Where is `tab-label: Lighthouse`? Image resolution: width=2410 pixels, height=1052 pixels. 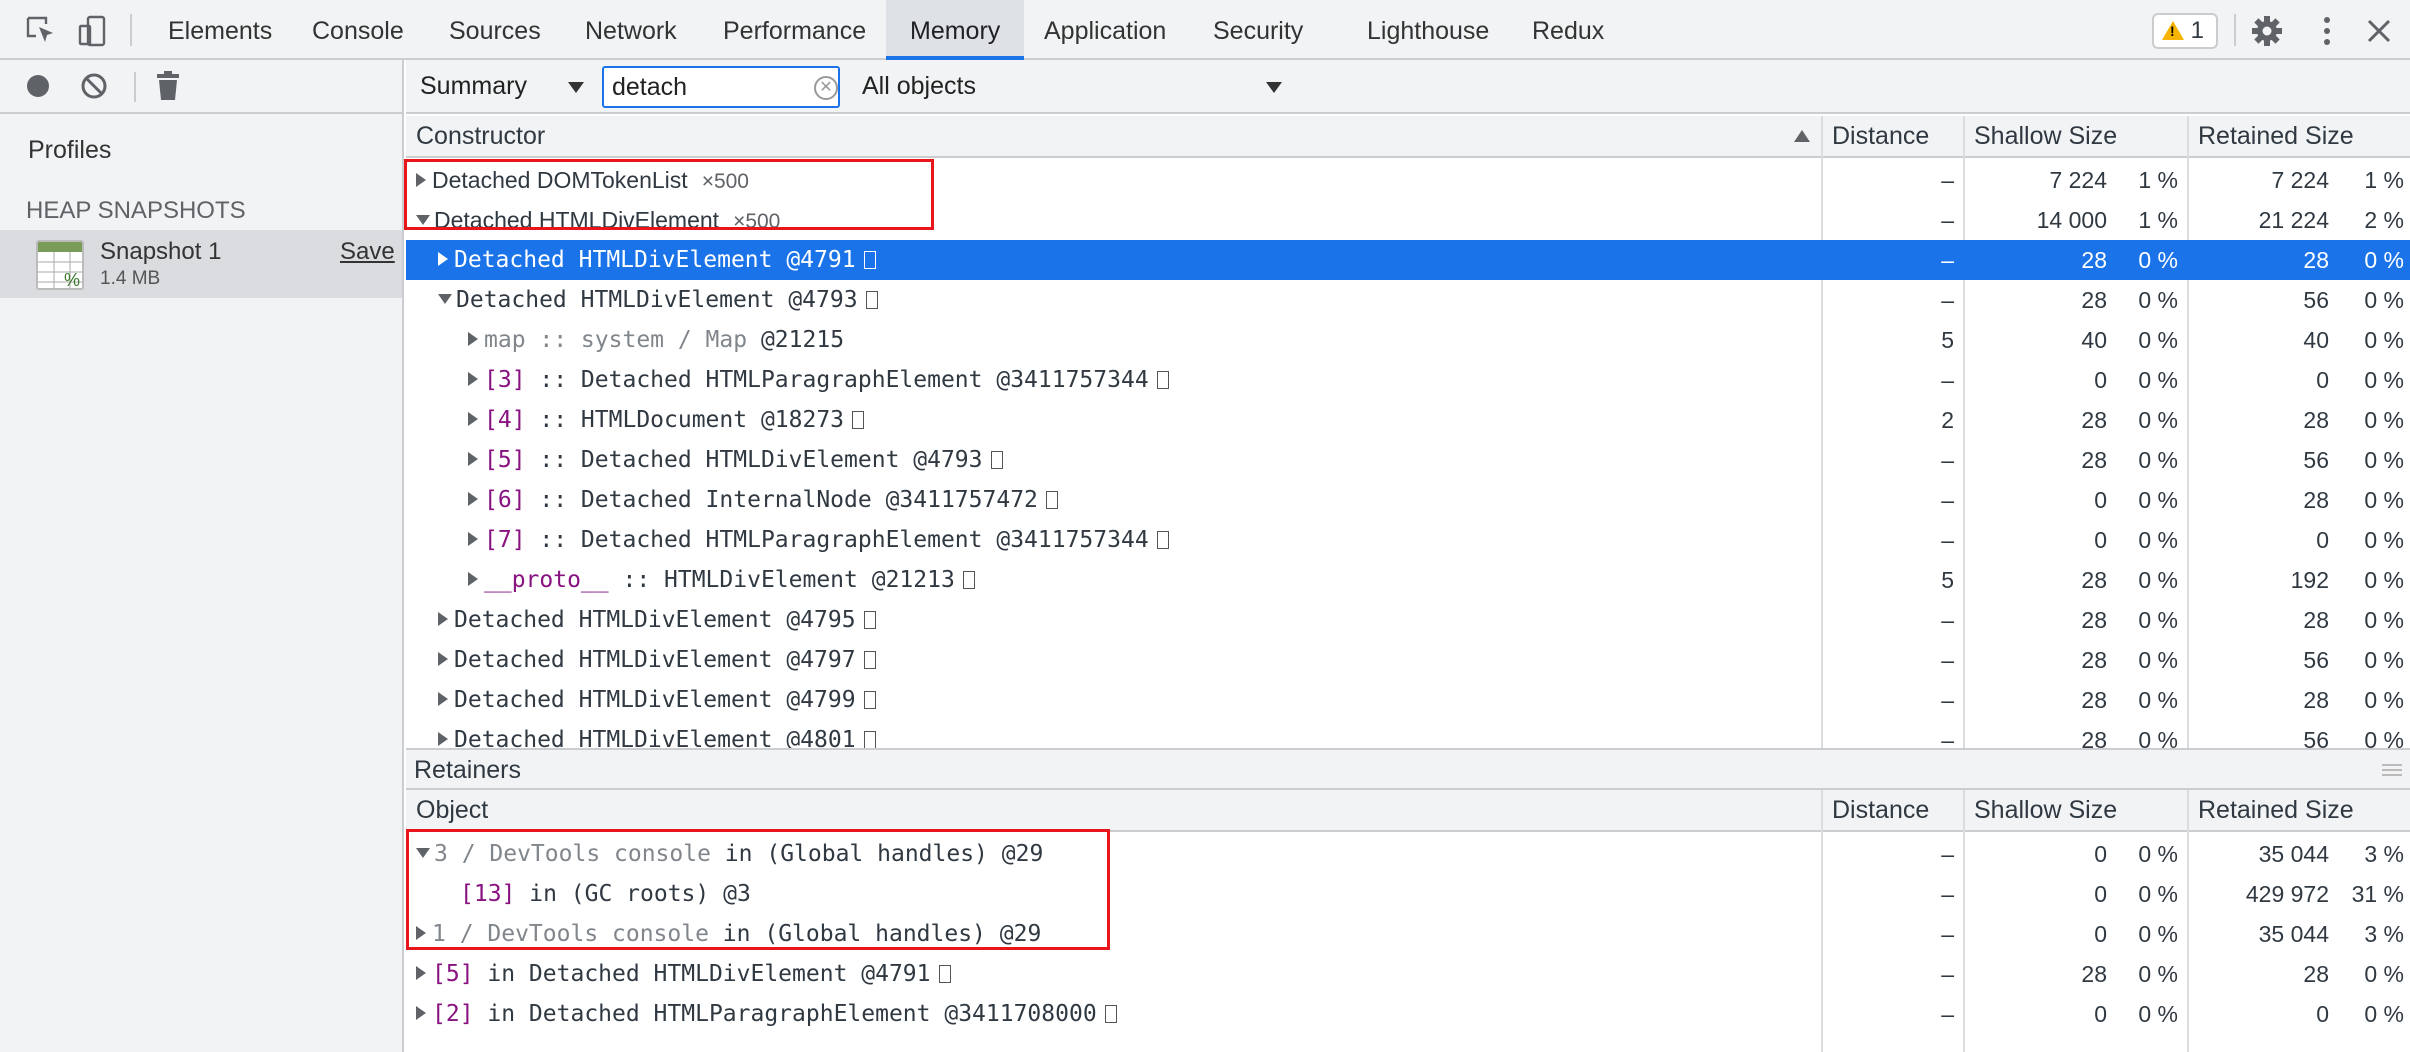 tab-label: Lighthouse is located at coordinates (1428, 31).